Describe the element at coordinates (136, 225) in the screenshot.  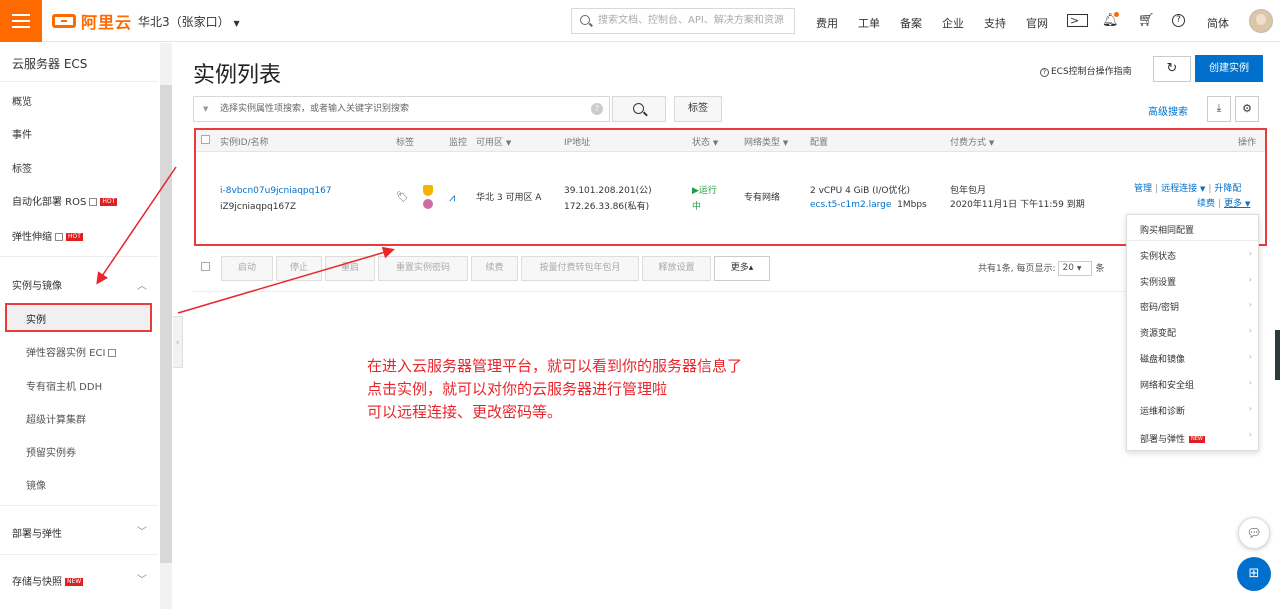
I see `arrow-to-sidebar` at that location.